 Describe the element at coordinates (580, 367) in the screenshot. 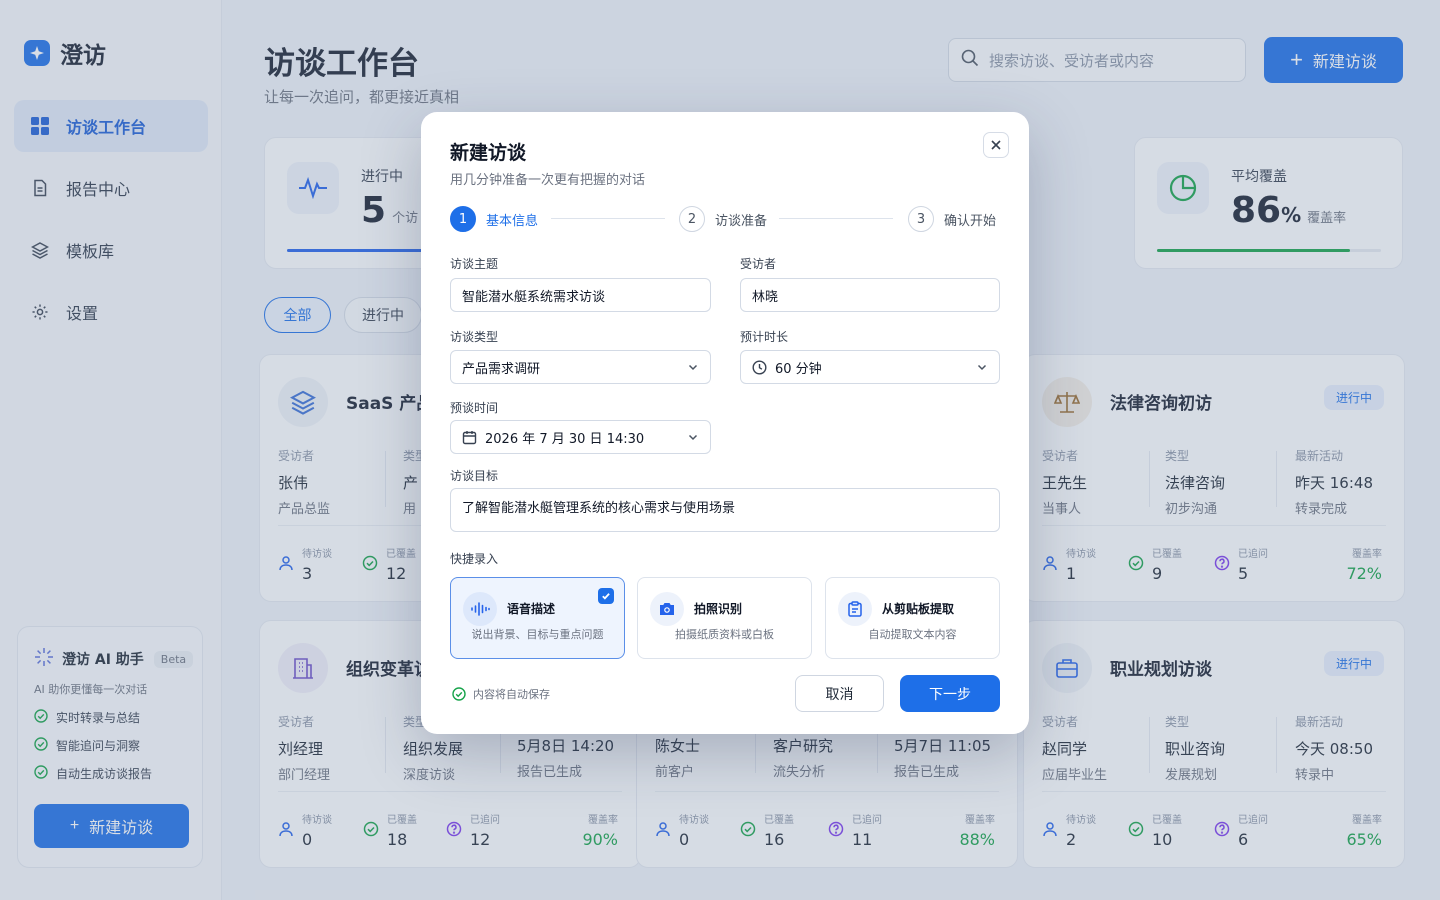

I see `type-select: 产品需求调研` at that location.